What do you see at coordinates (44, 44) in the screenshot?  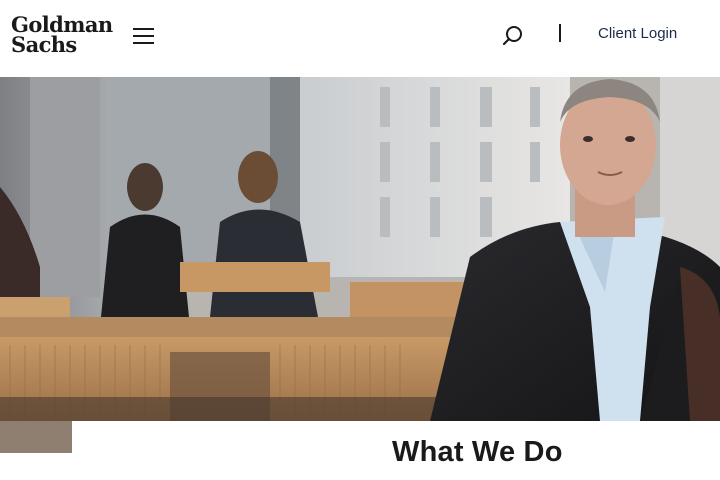 I see `logo-line-2: Sachs` at bounding box center [44, 44].